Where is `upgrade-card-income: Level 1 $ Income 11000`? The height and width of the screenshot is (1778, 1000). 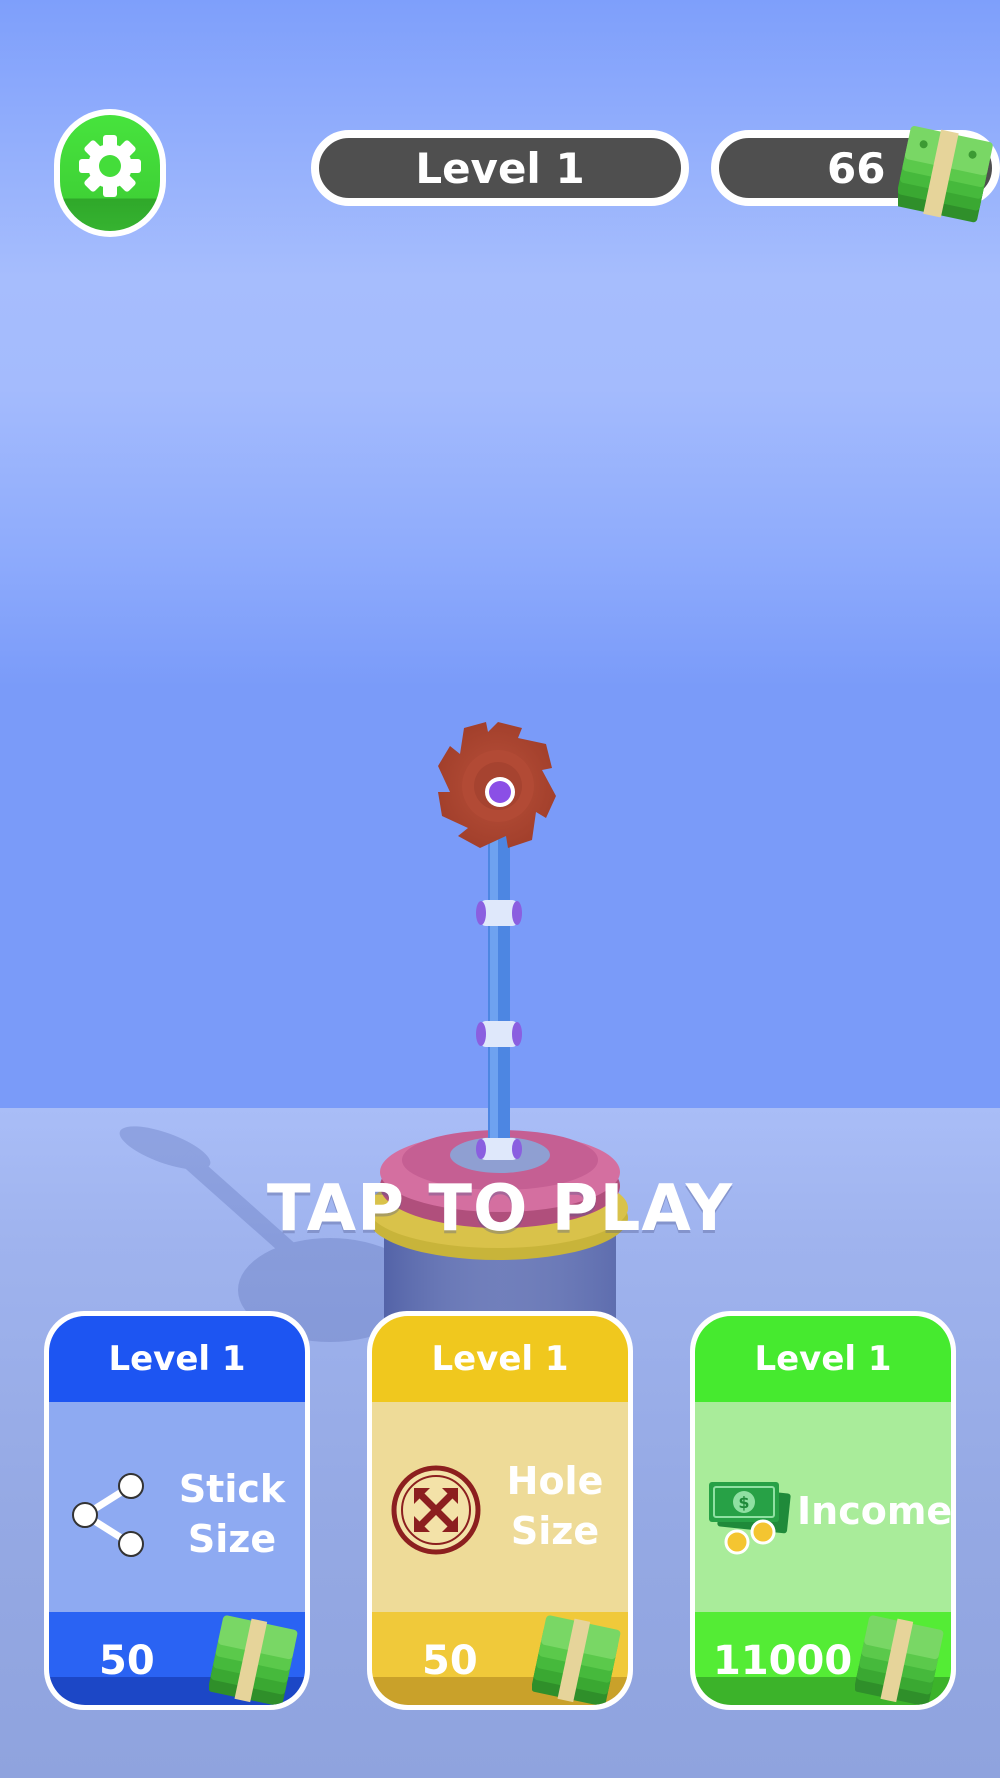
upgrade-card-income: Level 1 $ Income 11000 is located at coordinates (823, 1510).